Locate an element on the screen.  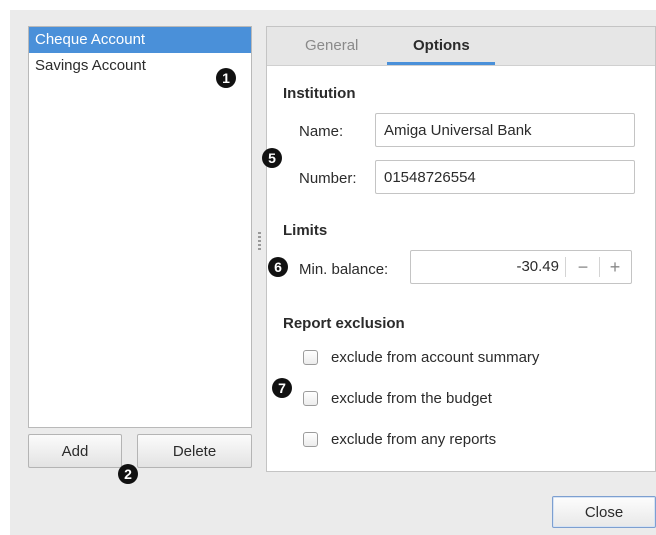
callout-badge: 1 is located at coordinates (226, 78).